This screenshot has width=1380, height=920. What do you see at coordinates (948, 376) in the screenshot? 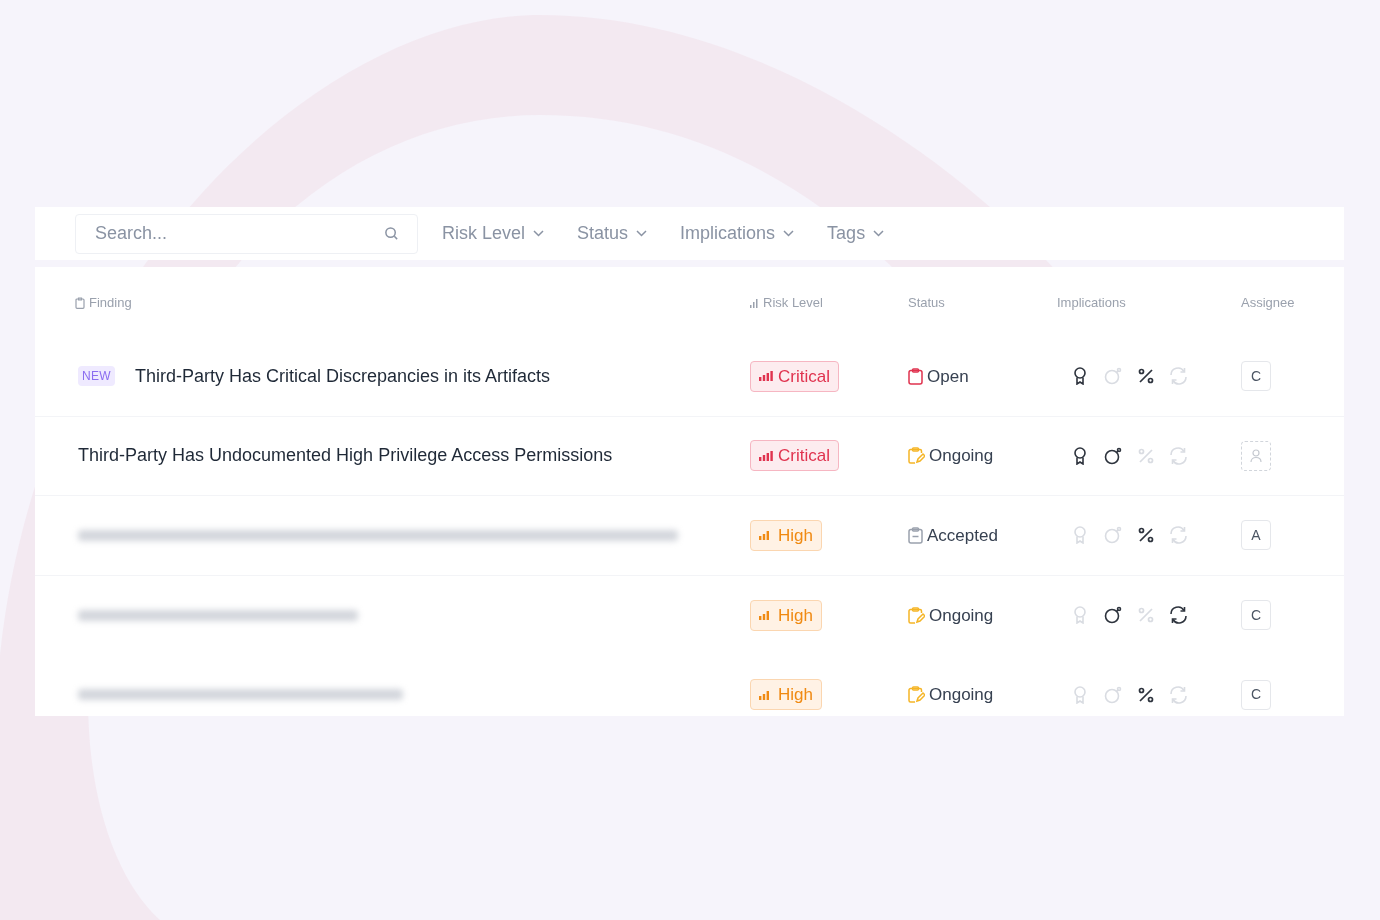
I see `status-label: Open` at bounding box center [948, 376].